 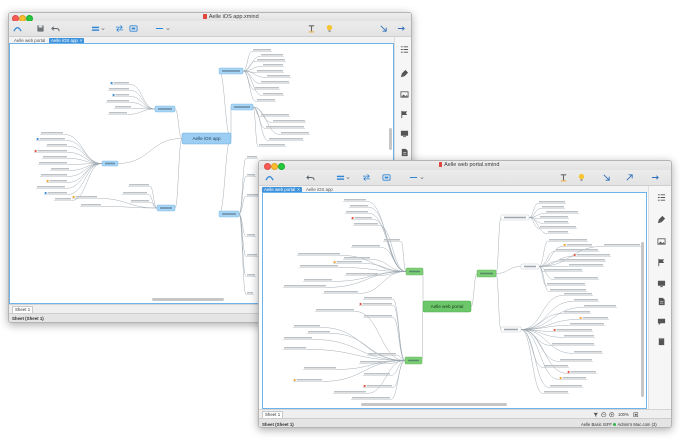 What do you see at coordinates (133, 28) in the screenshot?
I see `boundary-icon` at bounding box center [133, 28].